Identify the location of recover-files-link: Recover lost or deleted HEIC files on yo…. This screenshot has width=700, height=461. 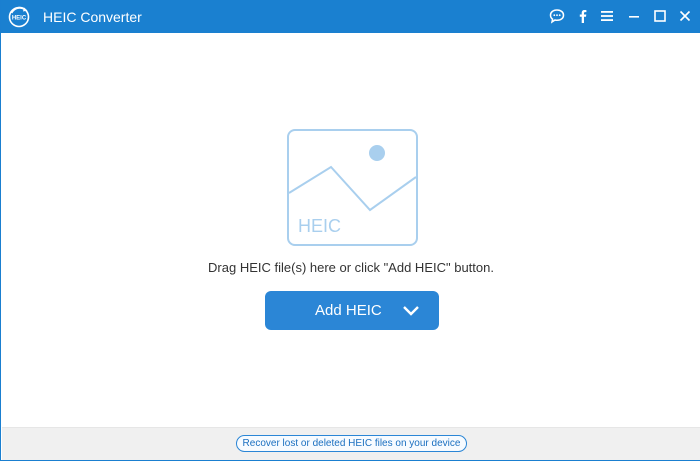
(351, 443).